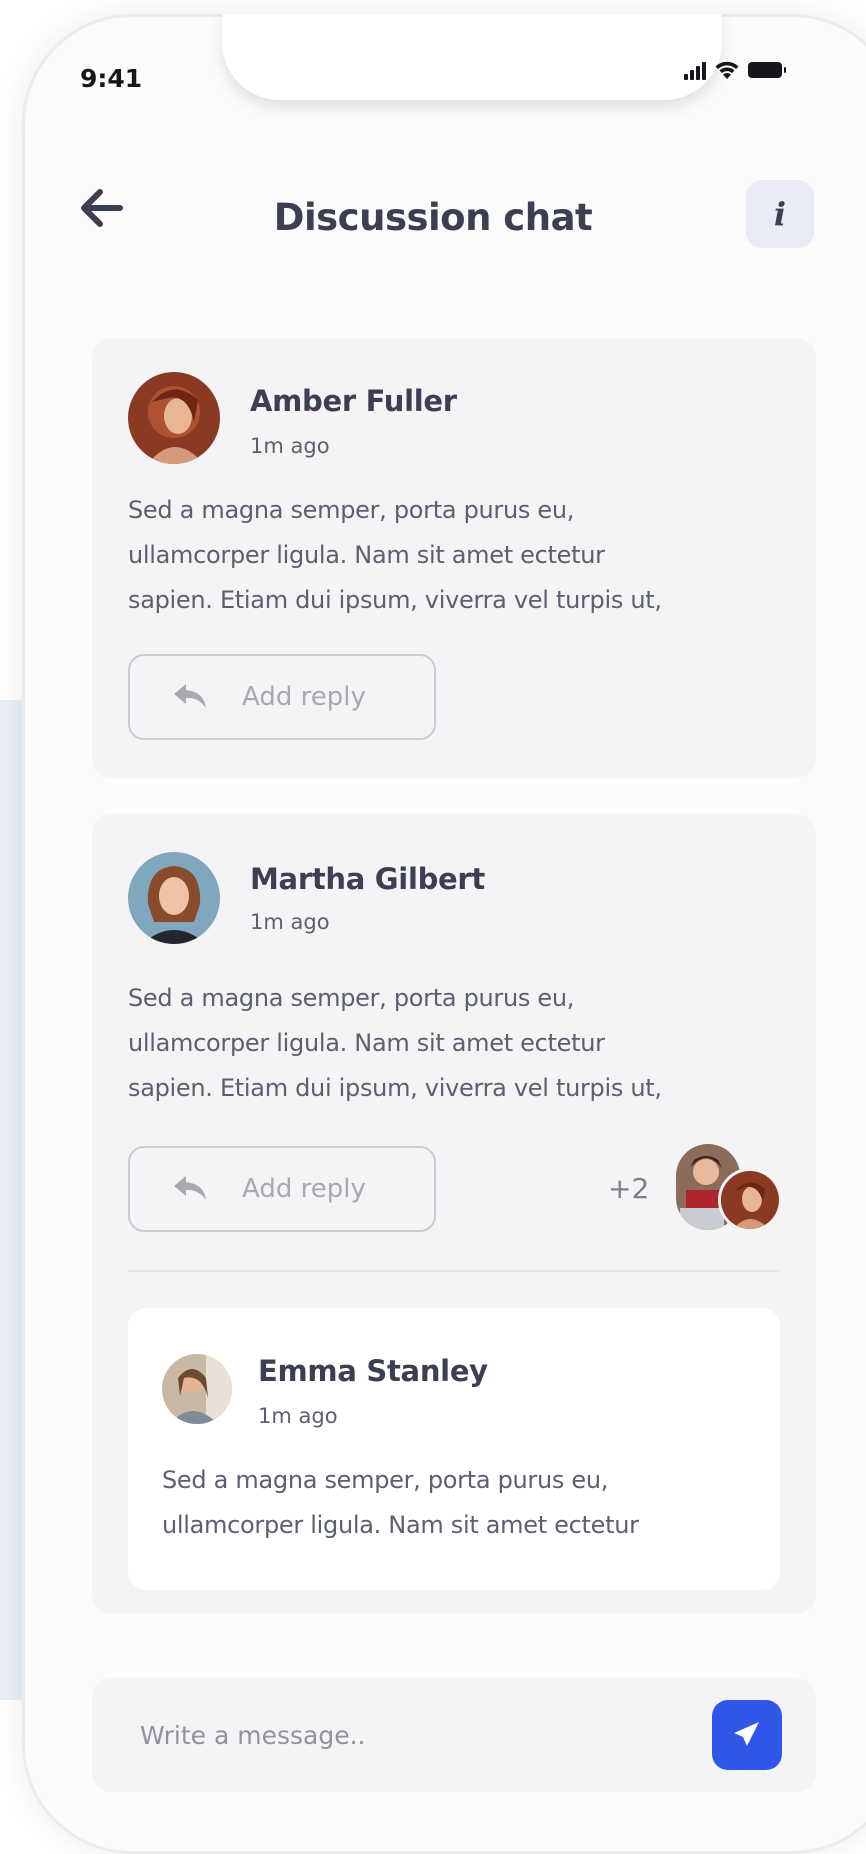  What do you see at coordinates (298, 1416) in the screenshot?
I see `reply-time: 1m ago` at bounding box center [298, 1416].